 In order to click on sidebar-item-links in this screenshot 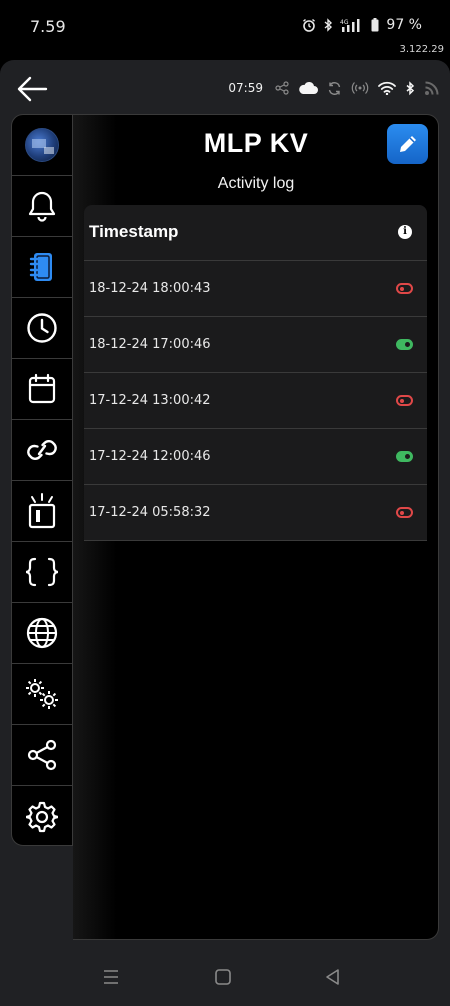, I will do `click(42, 450)`.